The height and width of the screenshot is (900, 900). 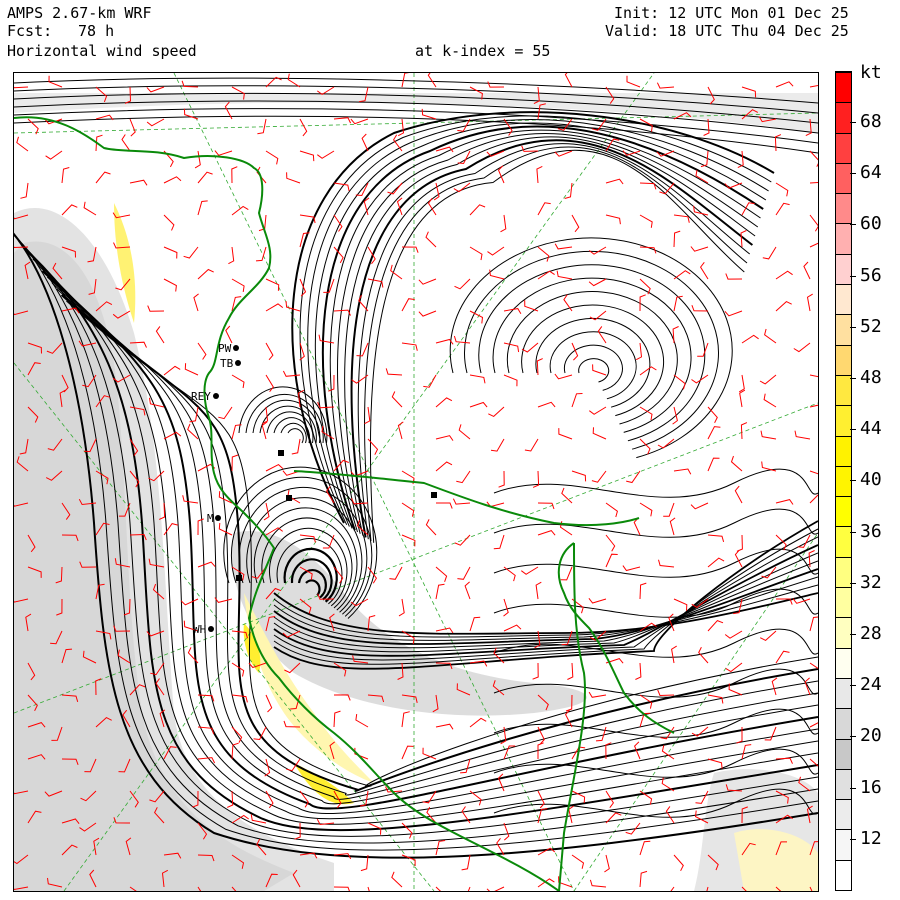 What do you see at coordinates (871, 787) in the screenshot?
I see `colorbar-tick-label: 16` at bounding box center [871, 787].